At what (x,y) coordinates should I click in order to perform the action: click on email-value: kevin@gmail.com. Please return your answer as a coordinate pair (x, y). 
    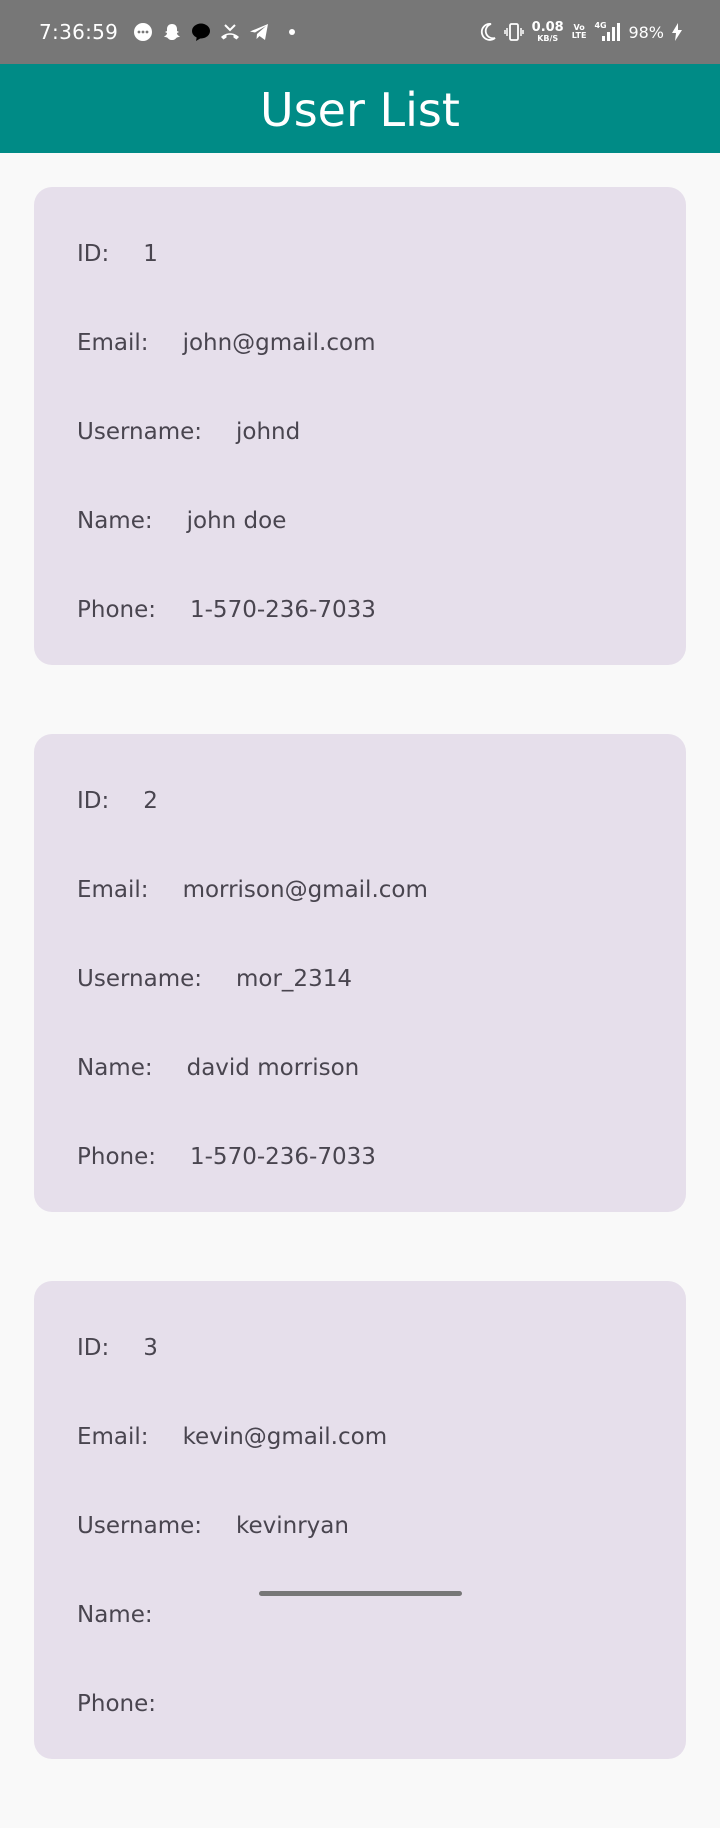
    Looking at the image, I should click on (285, 1436).